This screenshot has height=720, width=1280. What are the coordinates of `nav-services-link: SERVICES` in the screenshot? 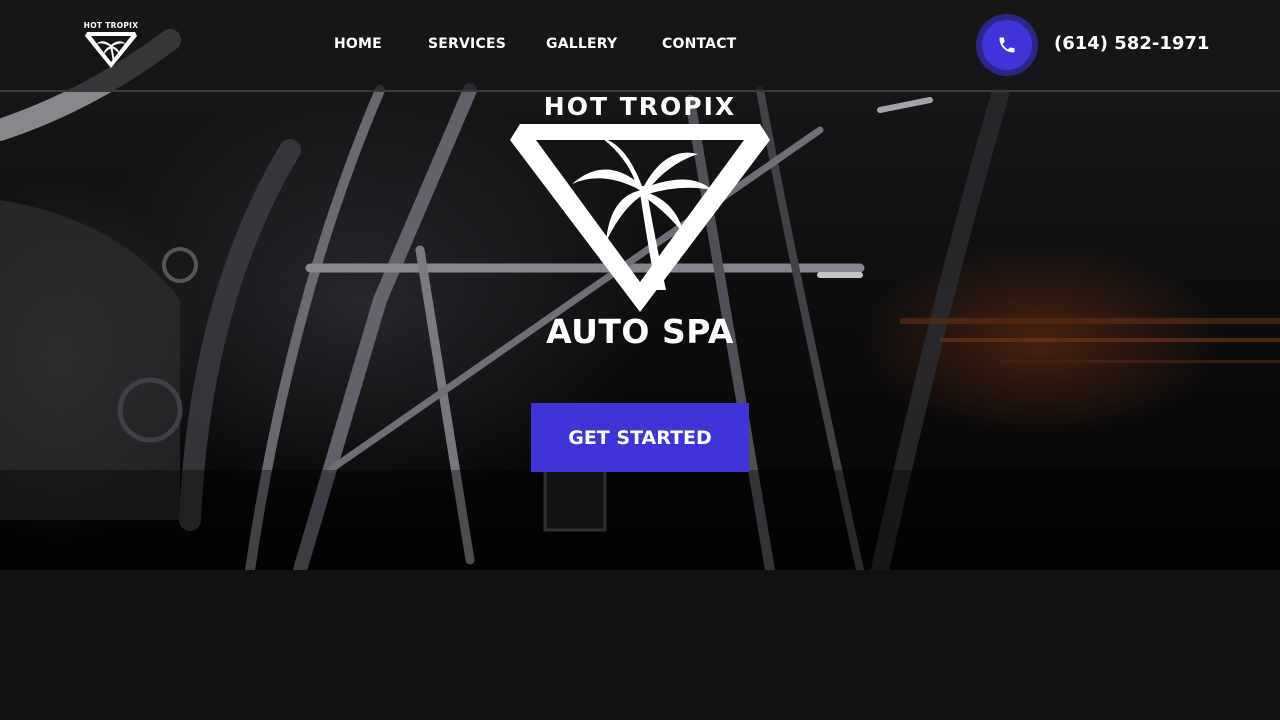 It's located at (467, 44).